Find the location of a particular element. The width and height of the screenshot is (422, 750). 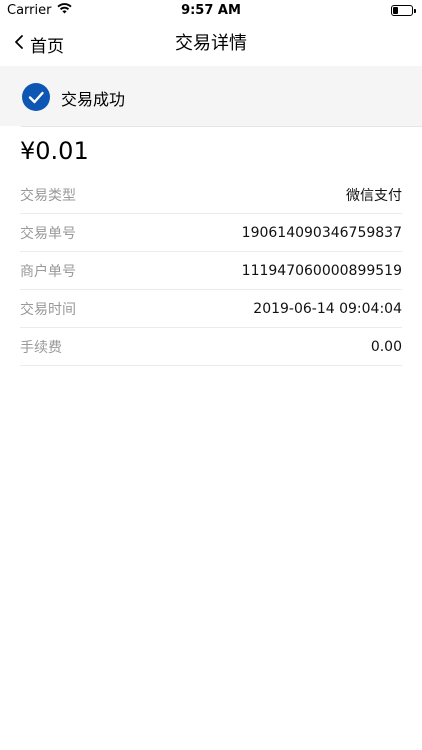

detail-label: 交易类型 is located at coordinates (48, 195).